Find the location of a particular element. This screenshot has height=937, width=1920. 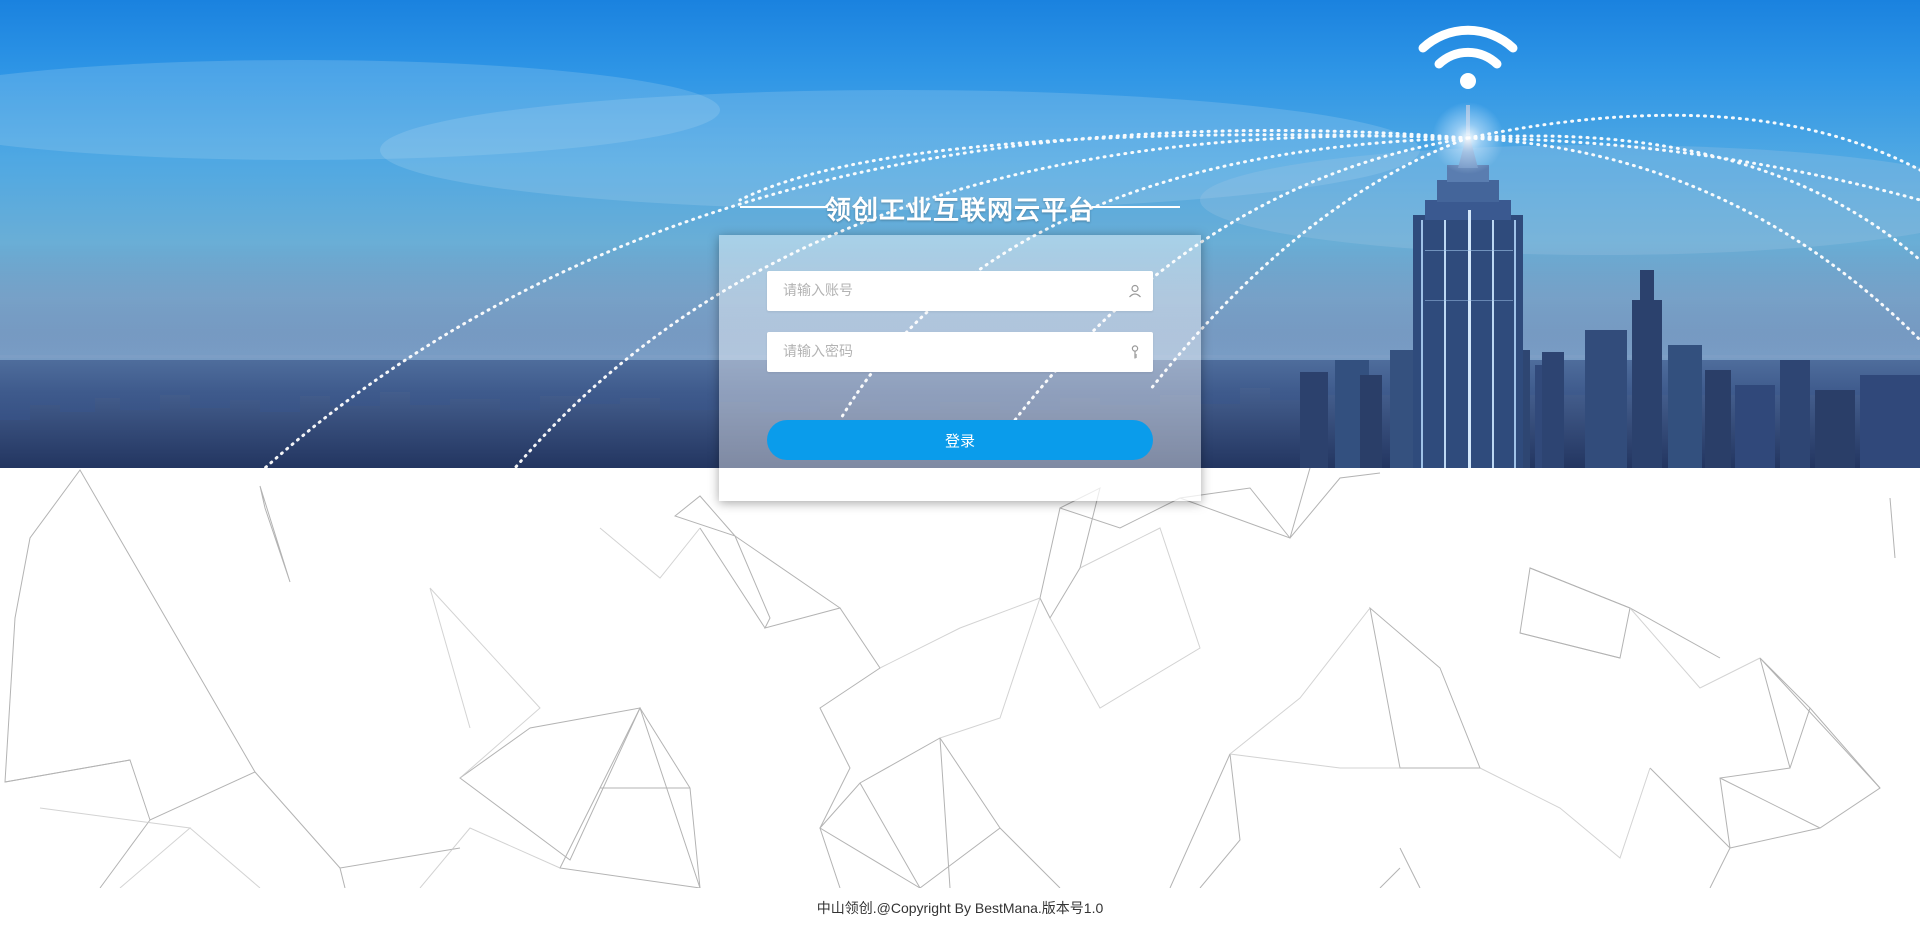

title-divider-right is located at coordinates (1136, 207).